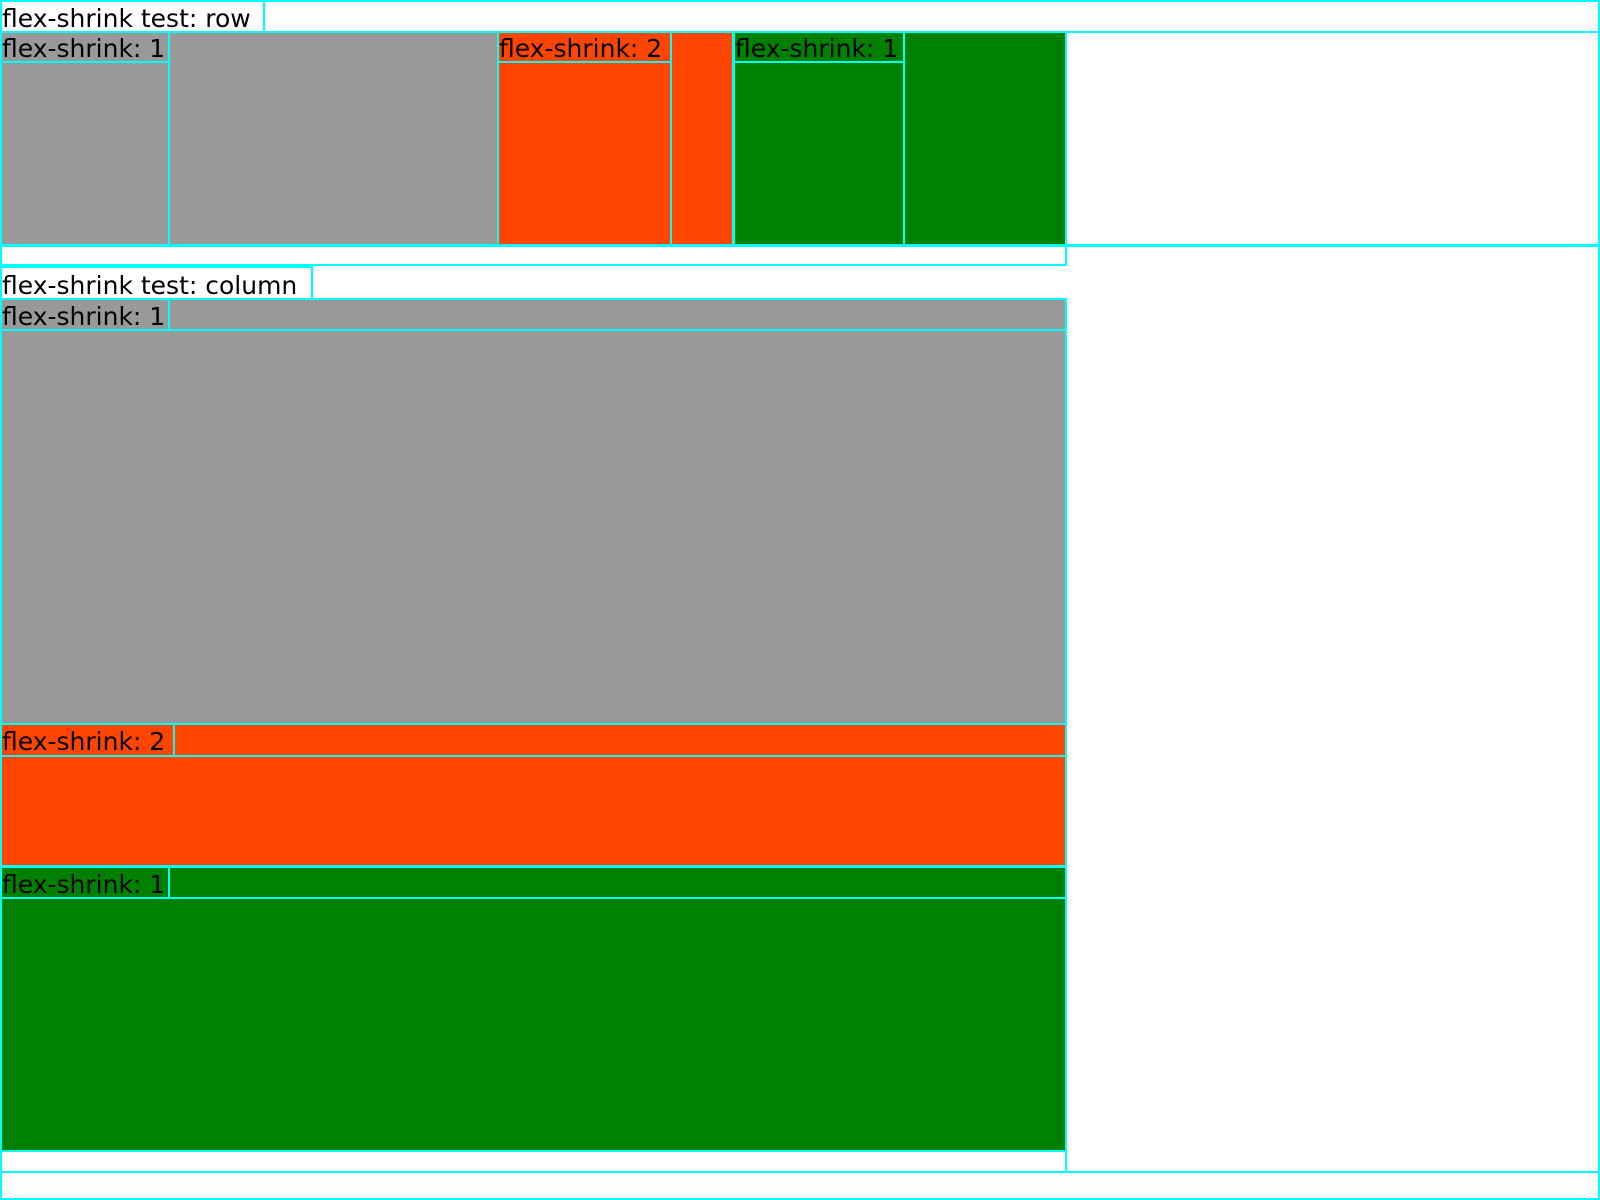 Image resolution: width=1600 pixels, height=1200 pixels. What do you see at coordinates (584, 47) in the screenshot?
I see `row-item-red-label: flex-shrink: 2` at bounding box center [584, 47].